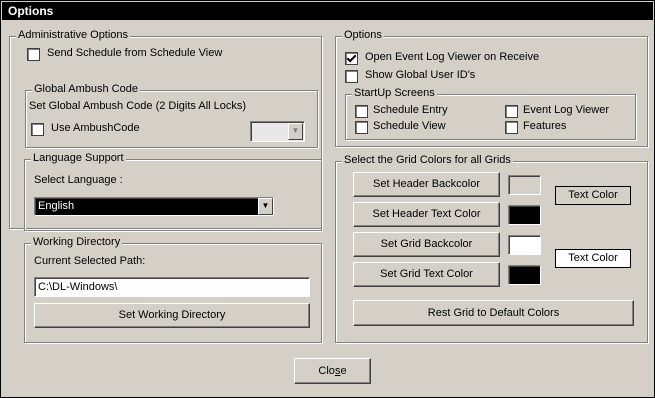 This screenshot has width=655, height=398. I want to click on use-ambush-checkbox, so click(37, 129).